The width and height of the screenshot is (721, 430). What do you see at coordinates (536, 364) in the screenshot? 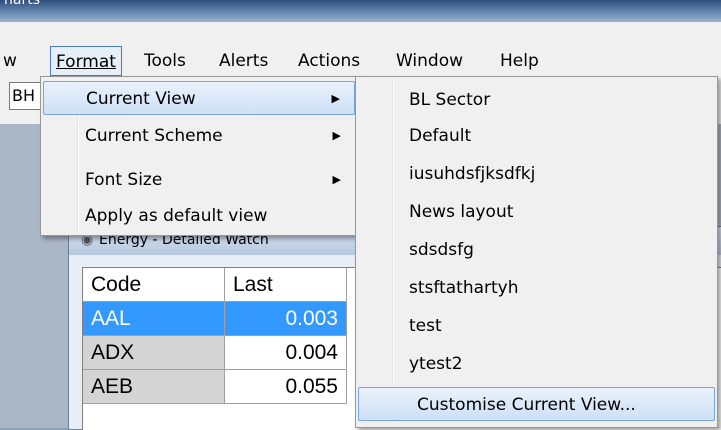
I see `view-item-ytest2: ytest2` at bounding box center [536, 364].